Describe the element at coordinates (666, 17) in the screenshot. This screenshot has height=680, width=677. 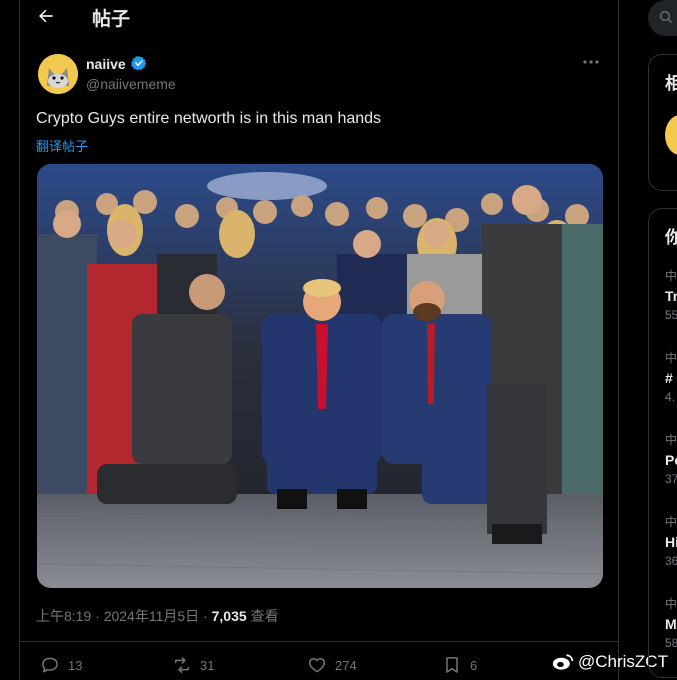
I see `search-icon` at that location.